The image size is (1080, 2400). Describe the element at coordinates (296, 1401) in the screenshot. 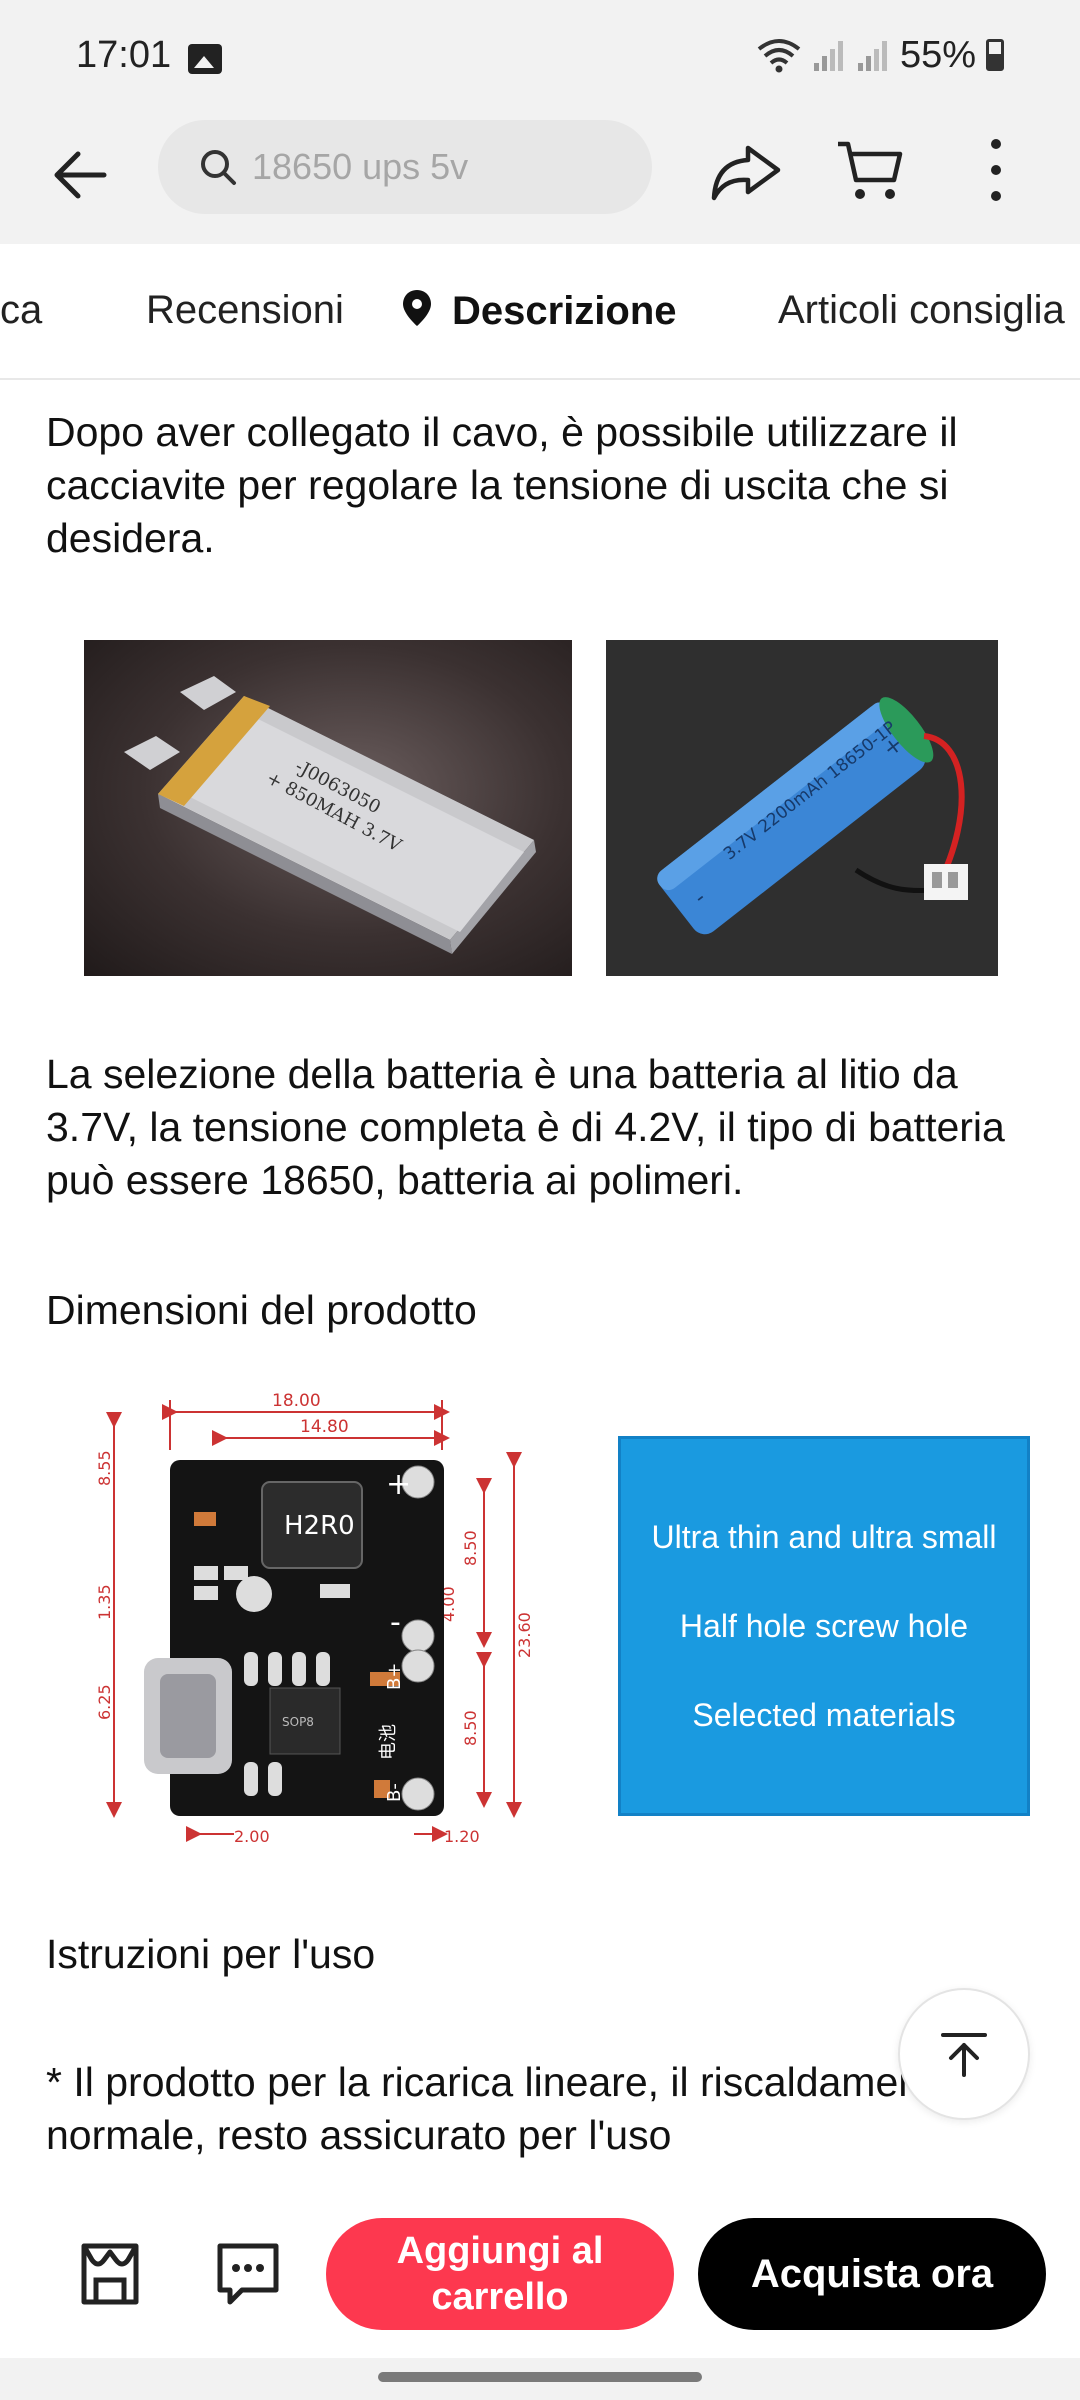

I see `dim-width-total: 18.00` at that location.